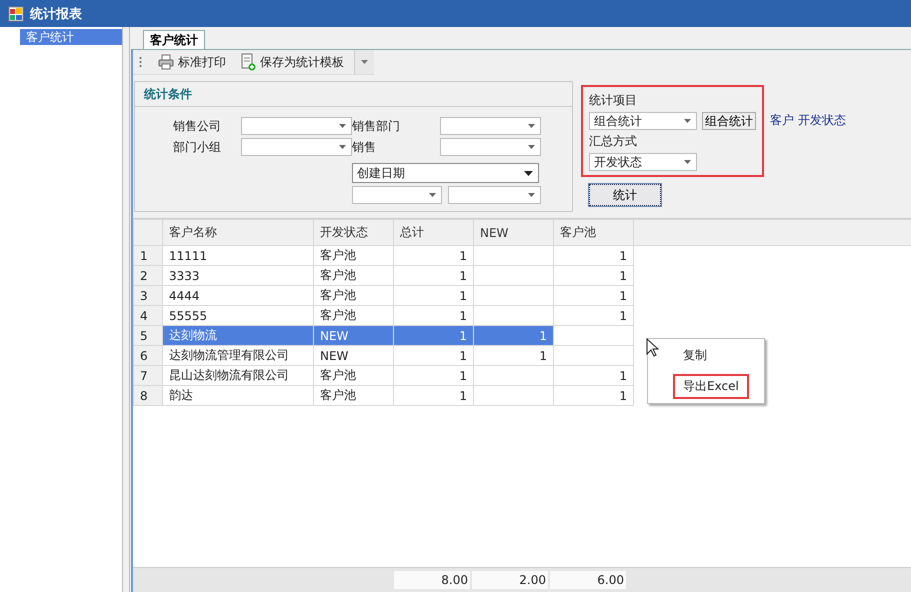 The width and height of the screenshot is (911, 592). I want to click on column-header: 客户池, so click(594, 233).